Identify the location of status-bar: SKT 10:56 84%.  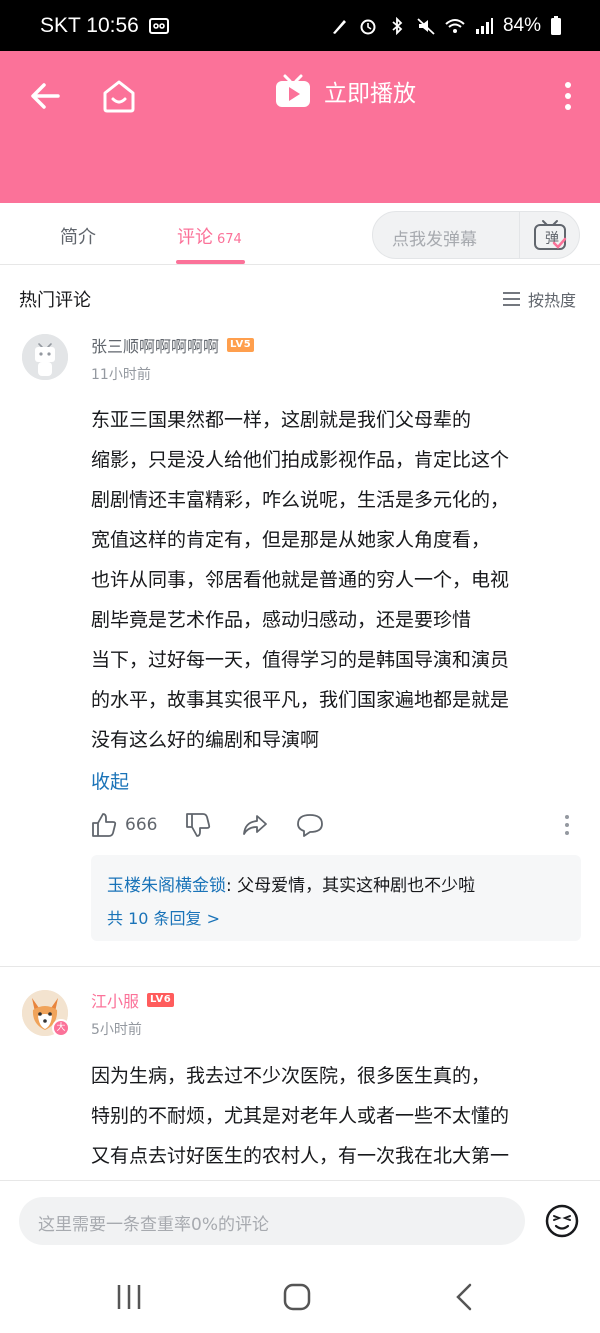
(300, 25).